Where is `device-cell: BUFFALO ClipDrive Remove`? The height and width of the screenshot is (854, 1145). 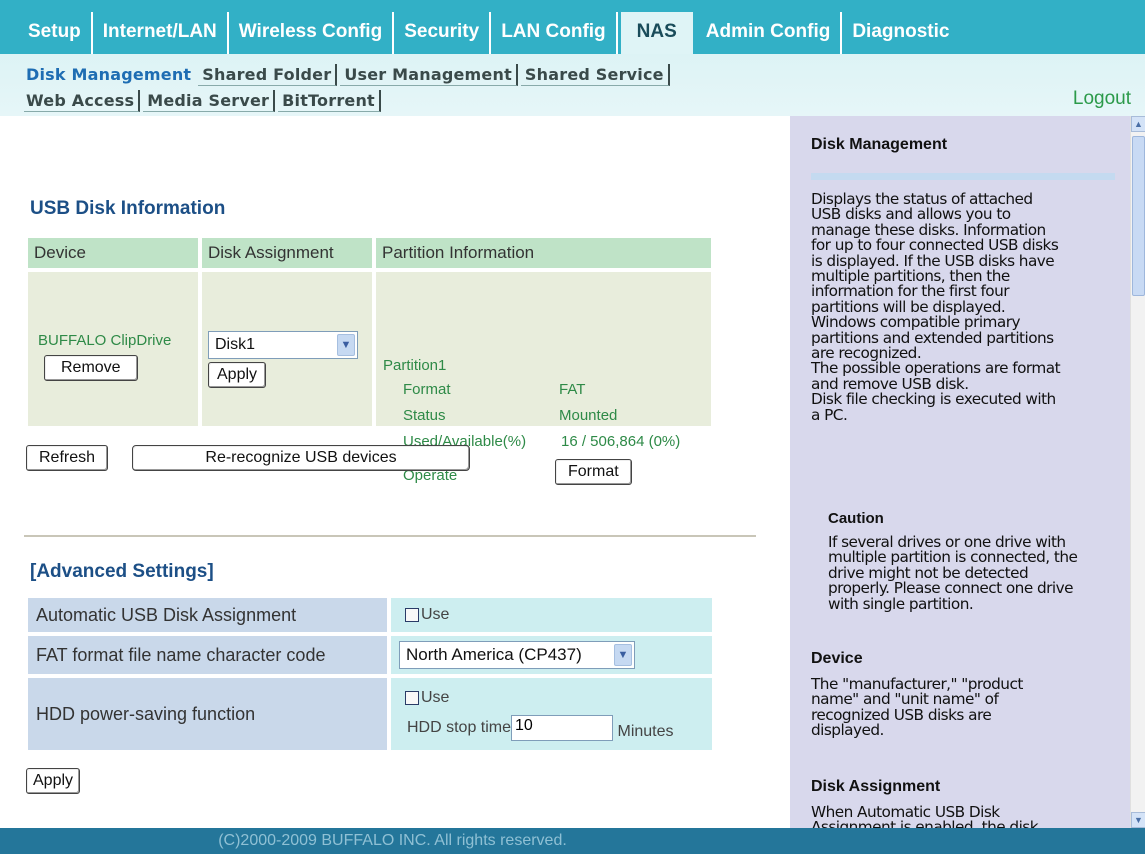
device-cell: BUFFALO ClipDrive Remove is located at coordinates (113, 349).